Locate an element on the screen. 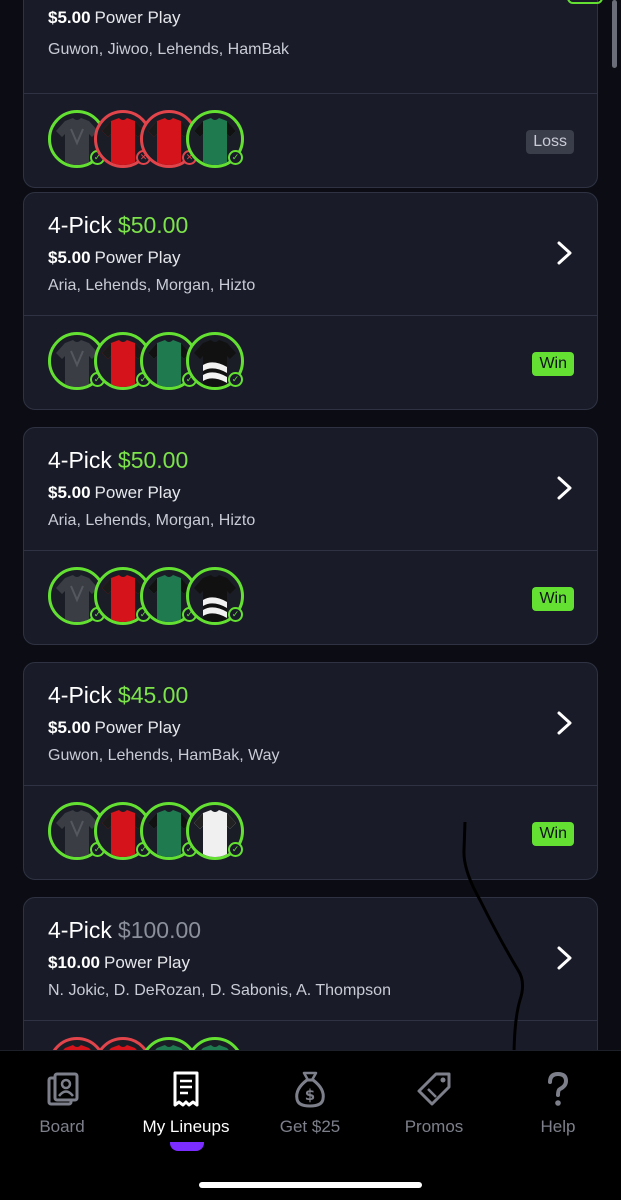 This screenshot has width=621, height=1200. board-icon is located at coordinates (63, 1089).